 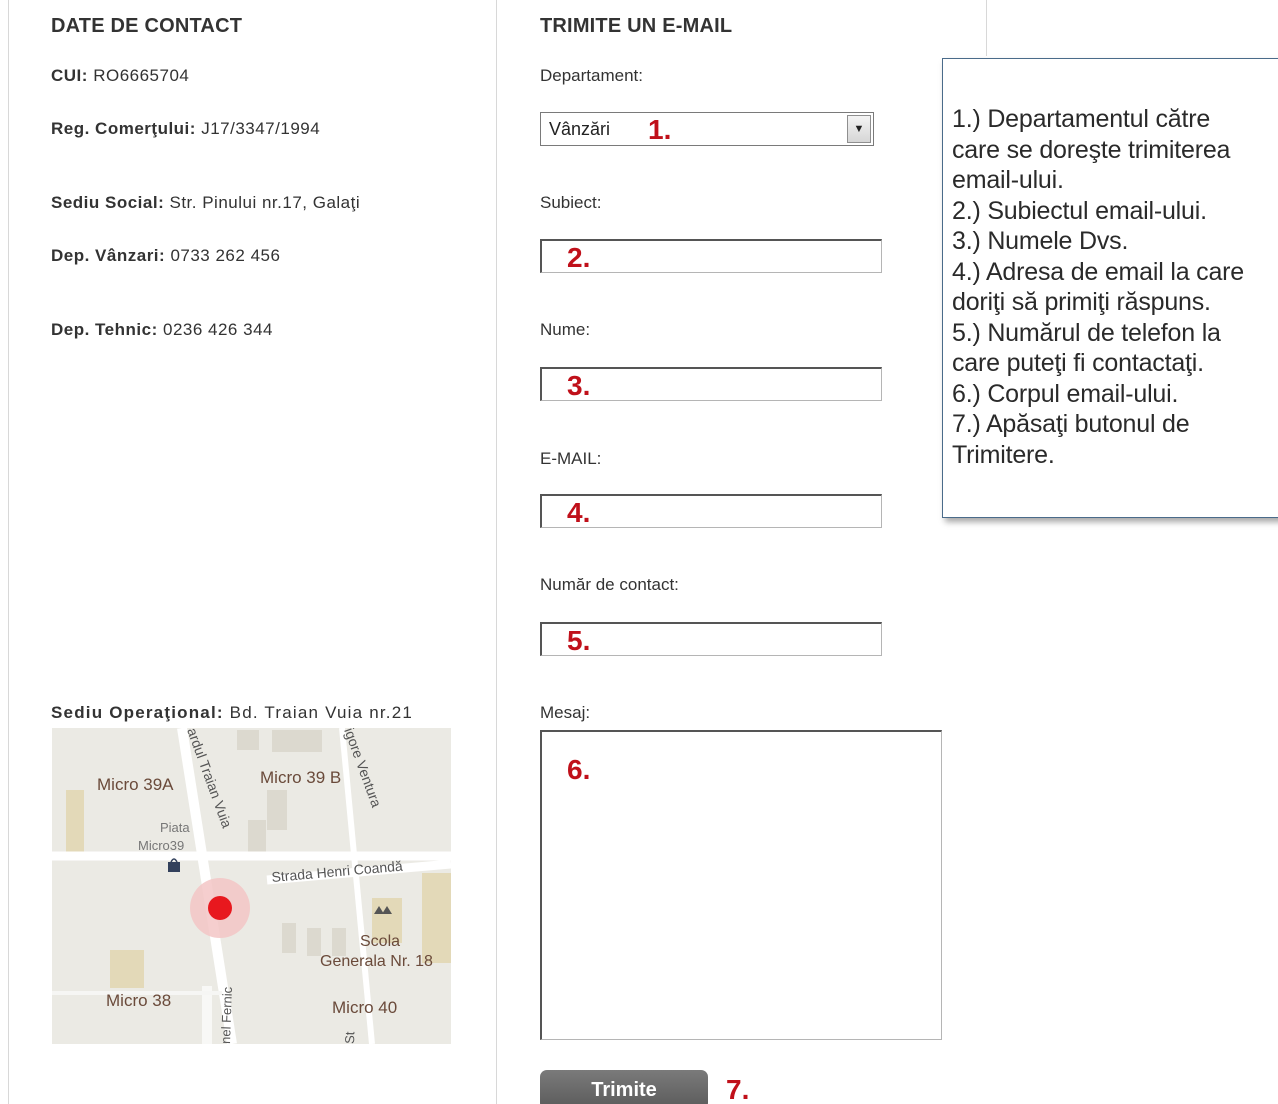 I want to click on nume-label: Nume:, so click(x=565, y=329).